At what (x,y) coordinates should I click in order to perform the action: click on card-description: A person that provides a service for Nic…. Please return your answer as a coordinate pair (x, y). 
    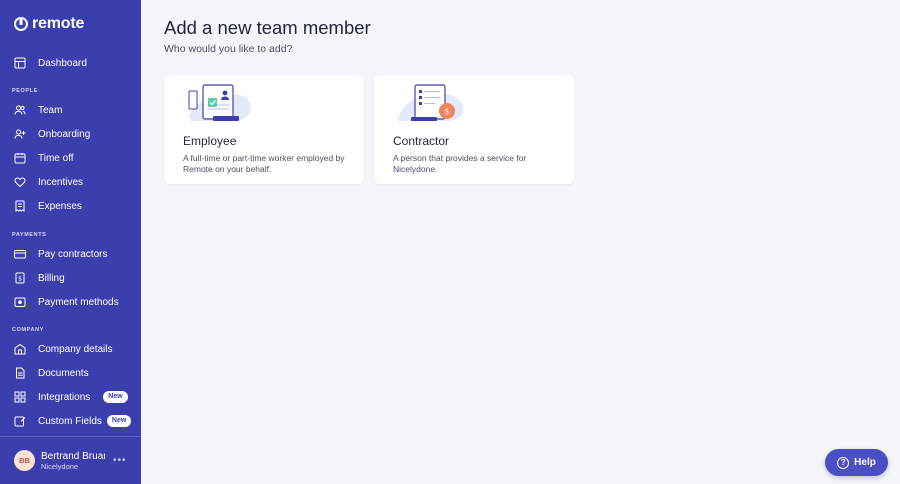
    Looking at the image, I should click on (460, 163).